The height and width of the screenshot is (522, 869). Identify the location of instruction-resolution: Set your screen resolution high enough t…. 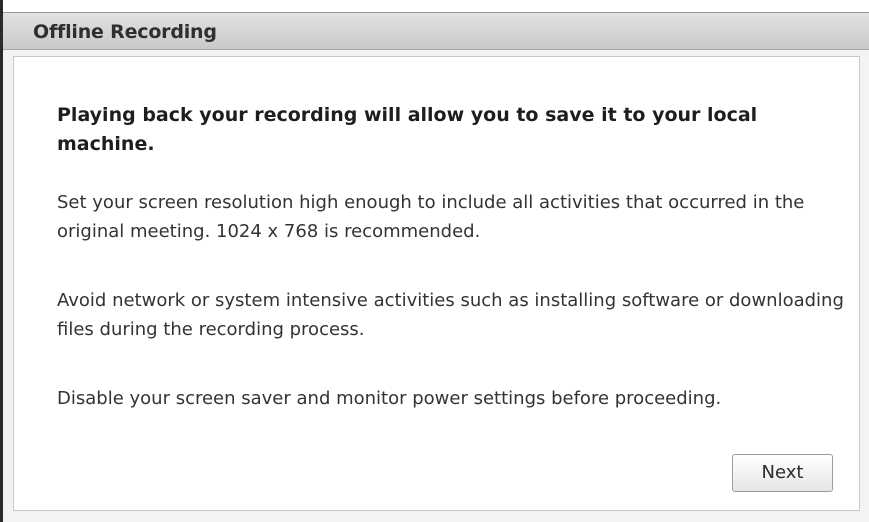
(431, 217).